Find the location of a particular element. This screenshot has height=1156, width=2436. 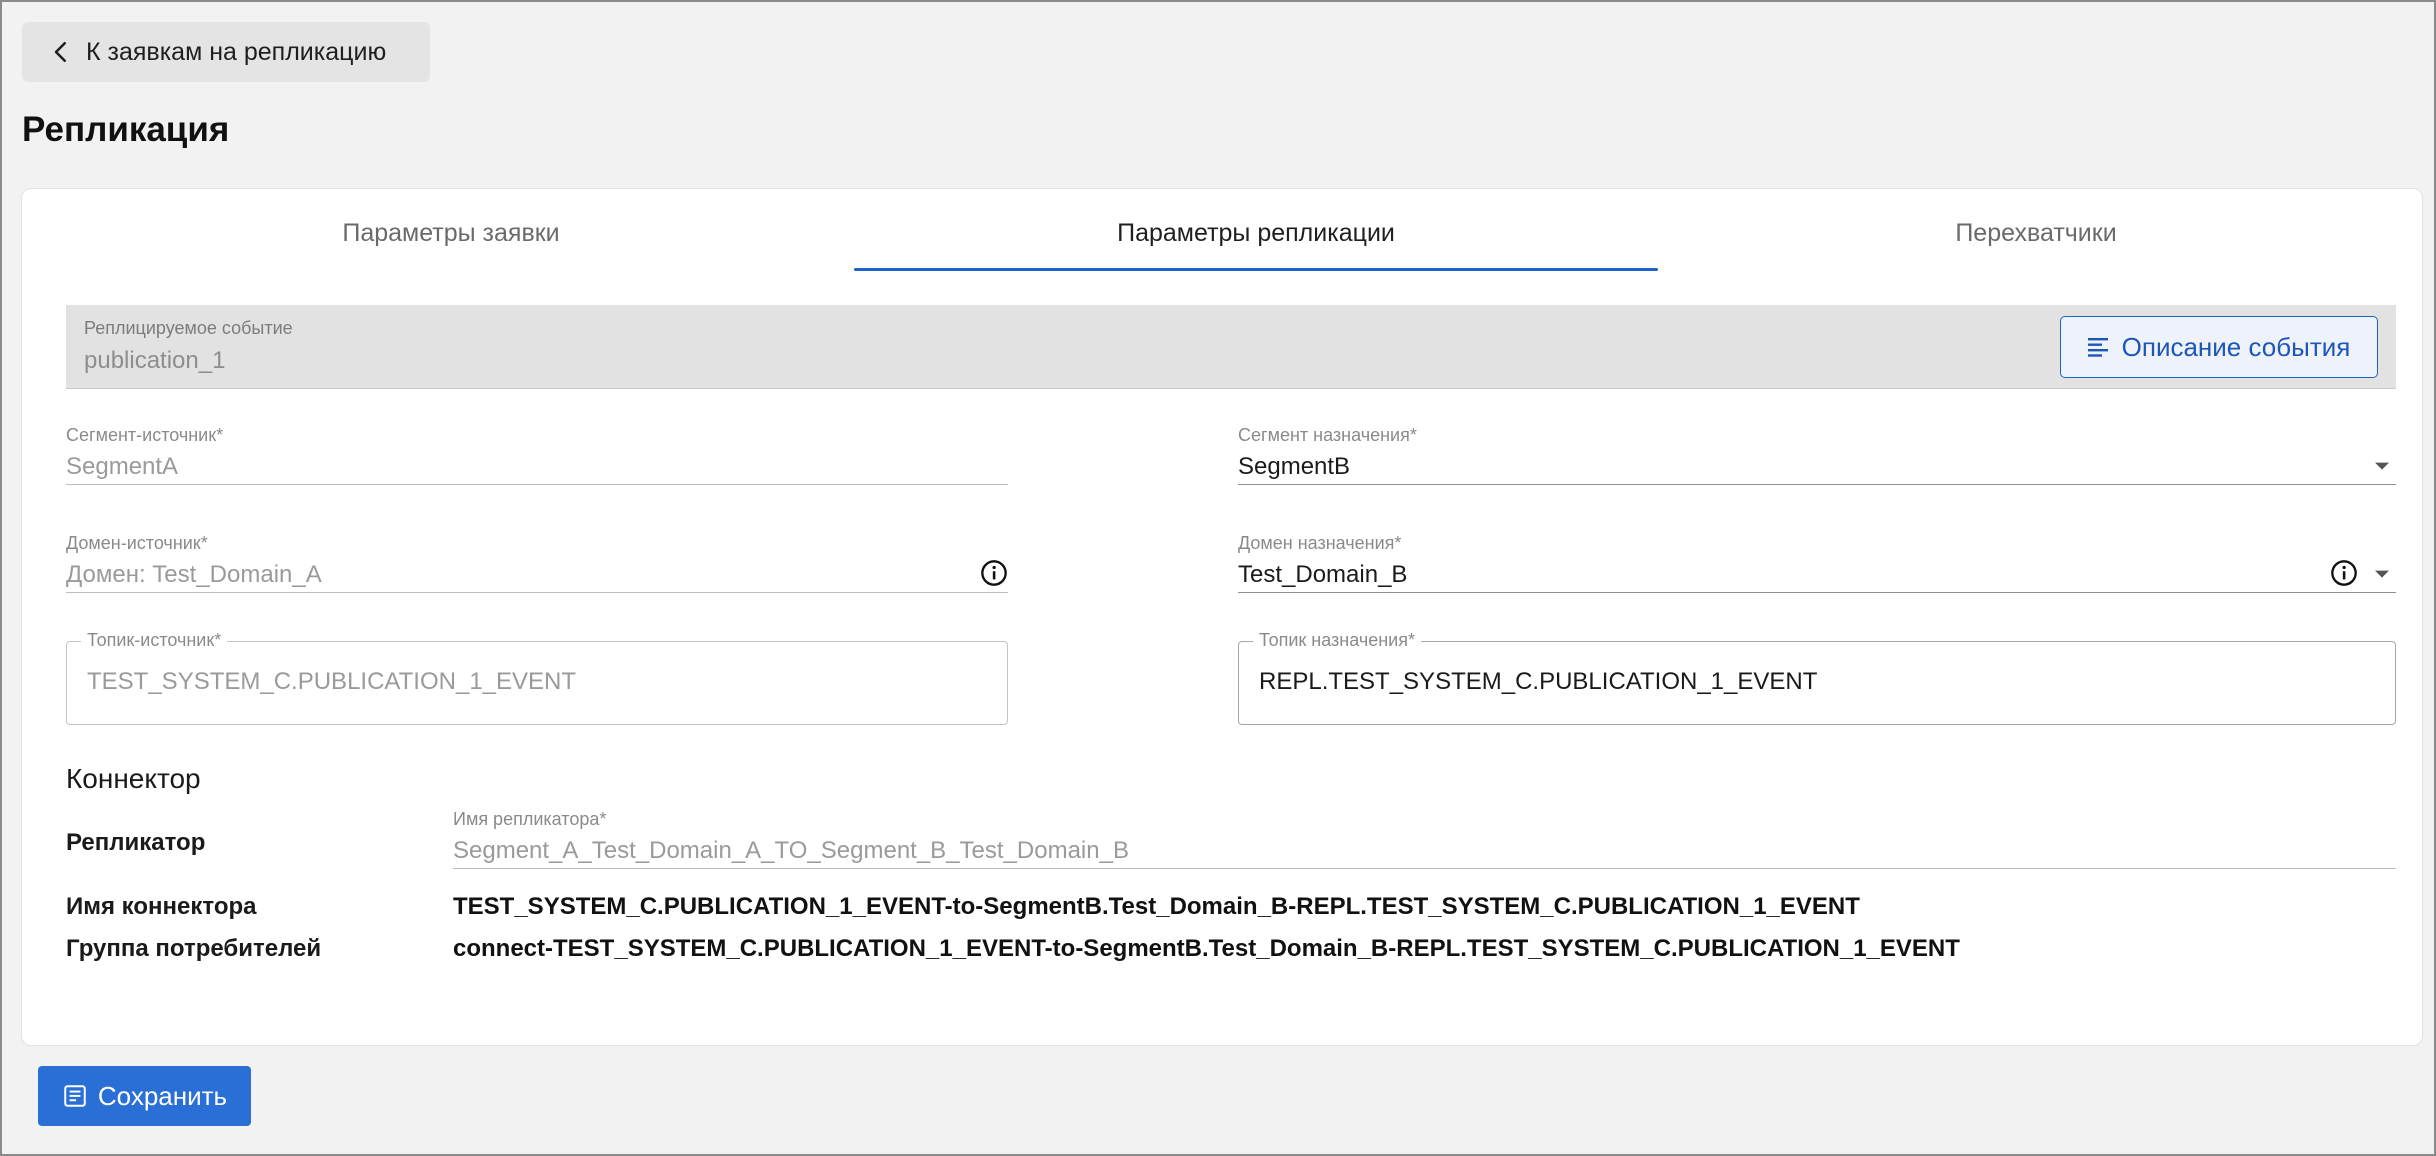

back-to-requests-button: К заявкам на репликацию is located at coordinates (226, 52).